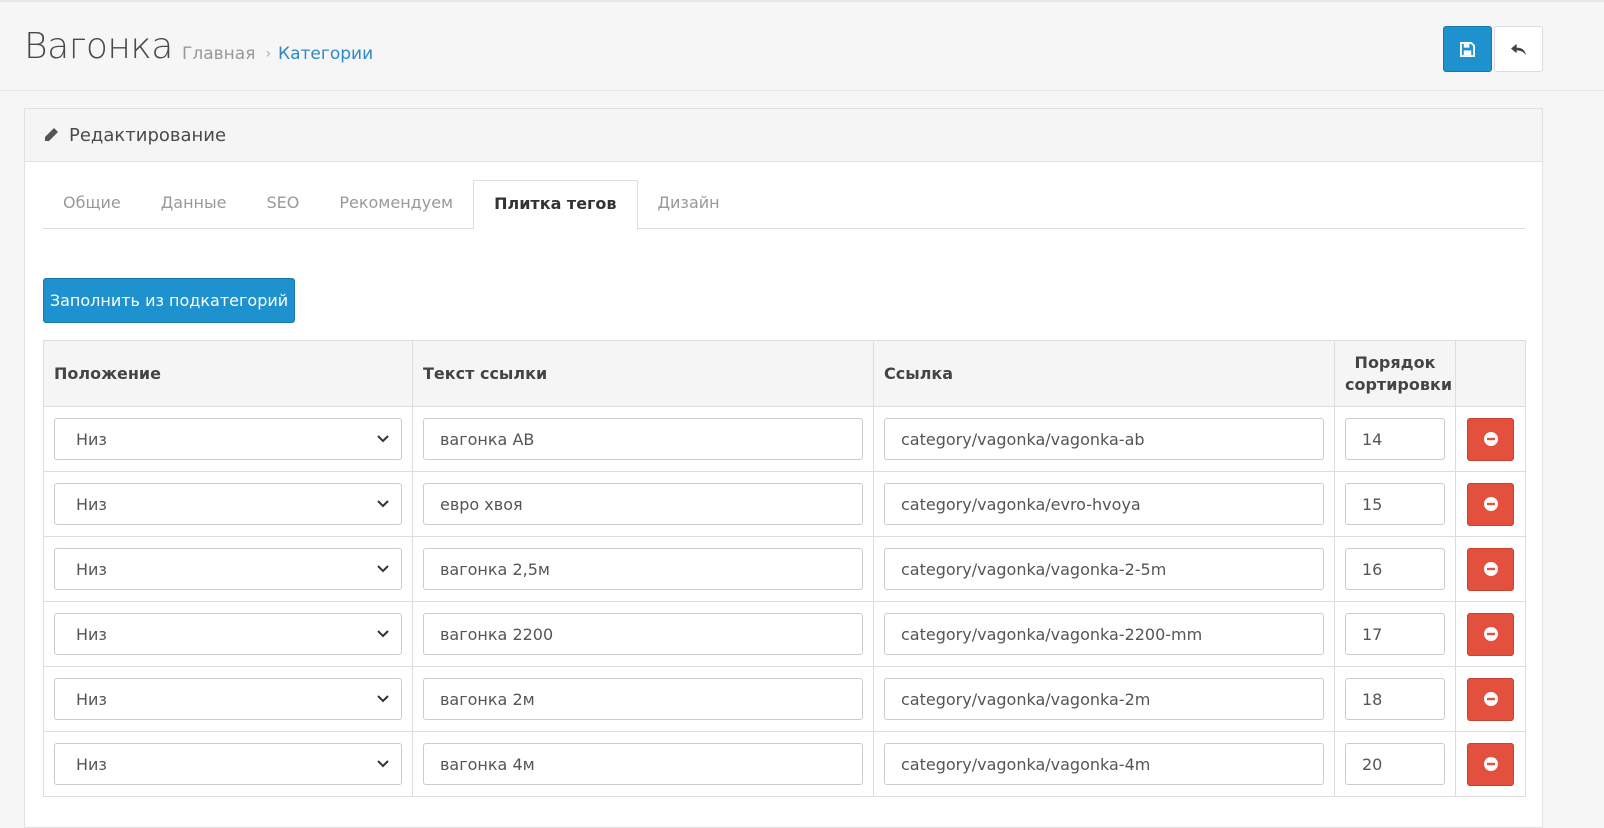 The image size is (1604, 828). What do you see at coordinates (1399, 384) in the screenshot?
I see `sort-header-line2: сортировки` at bounding box center [1399, 384].